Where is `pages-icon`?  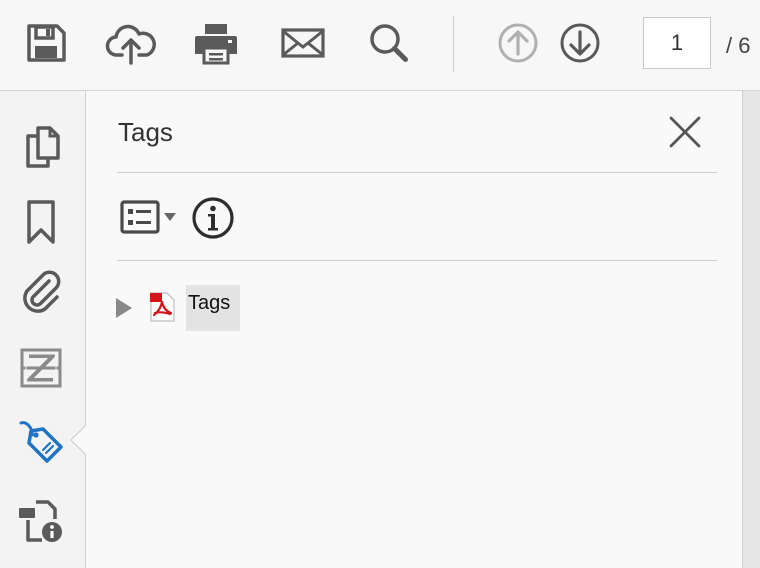
pages-icon is located at coordinates (43, 147).